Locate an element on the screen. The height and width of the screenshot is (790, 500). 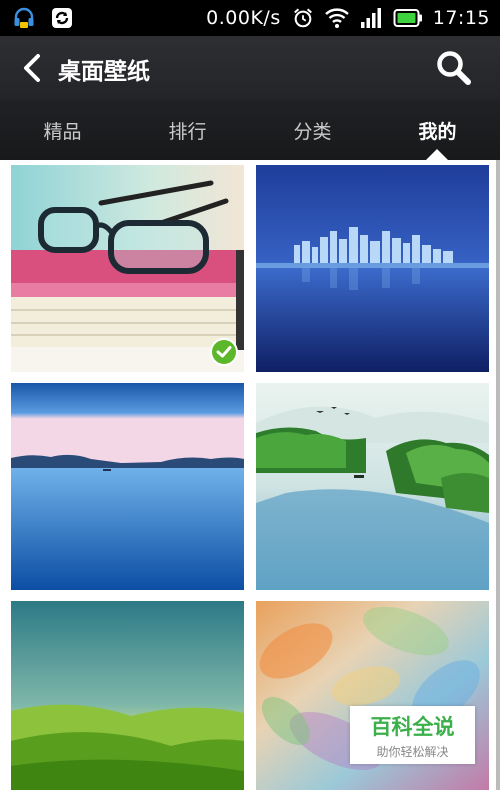
site-watermark: 百科全说 助你轻松解决 is located at coordinates (412, 735).